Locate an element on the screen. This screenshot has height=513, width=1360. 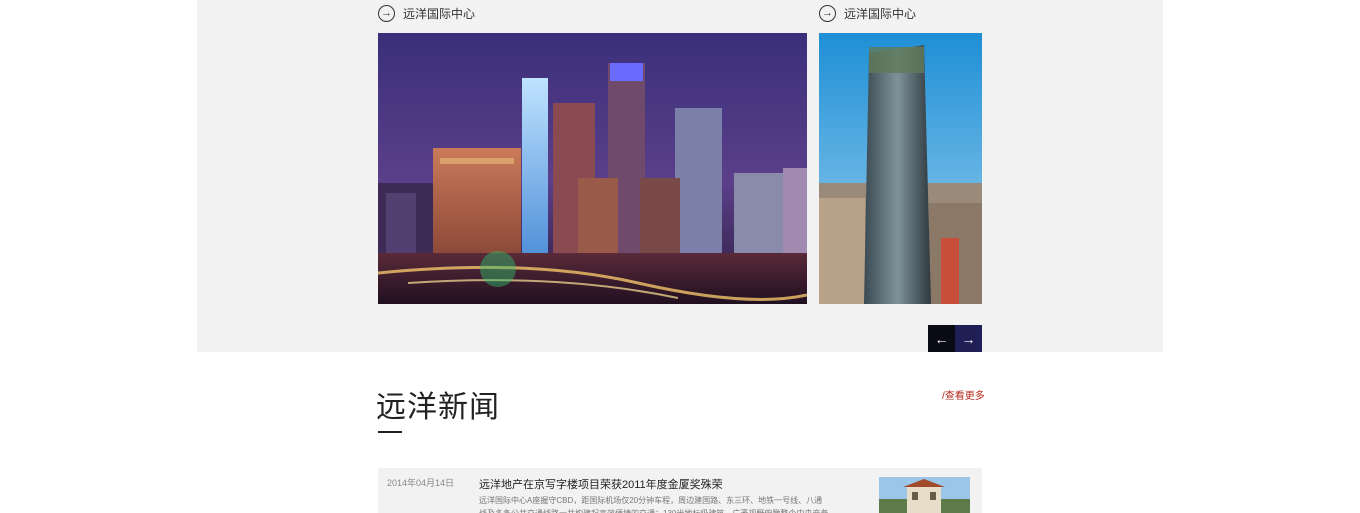
title-underline is located at coordinates (390, 432).